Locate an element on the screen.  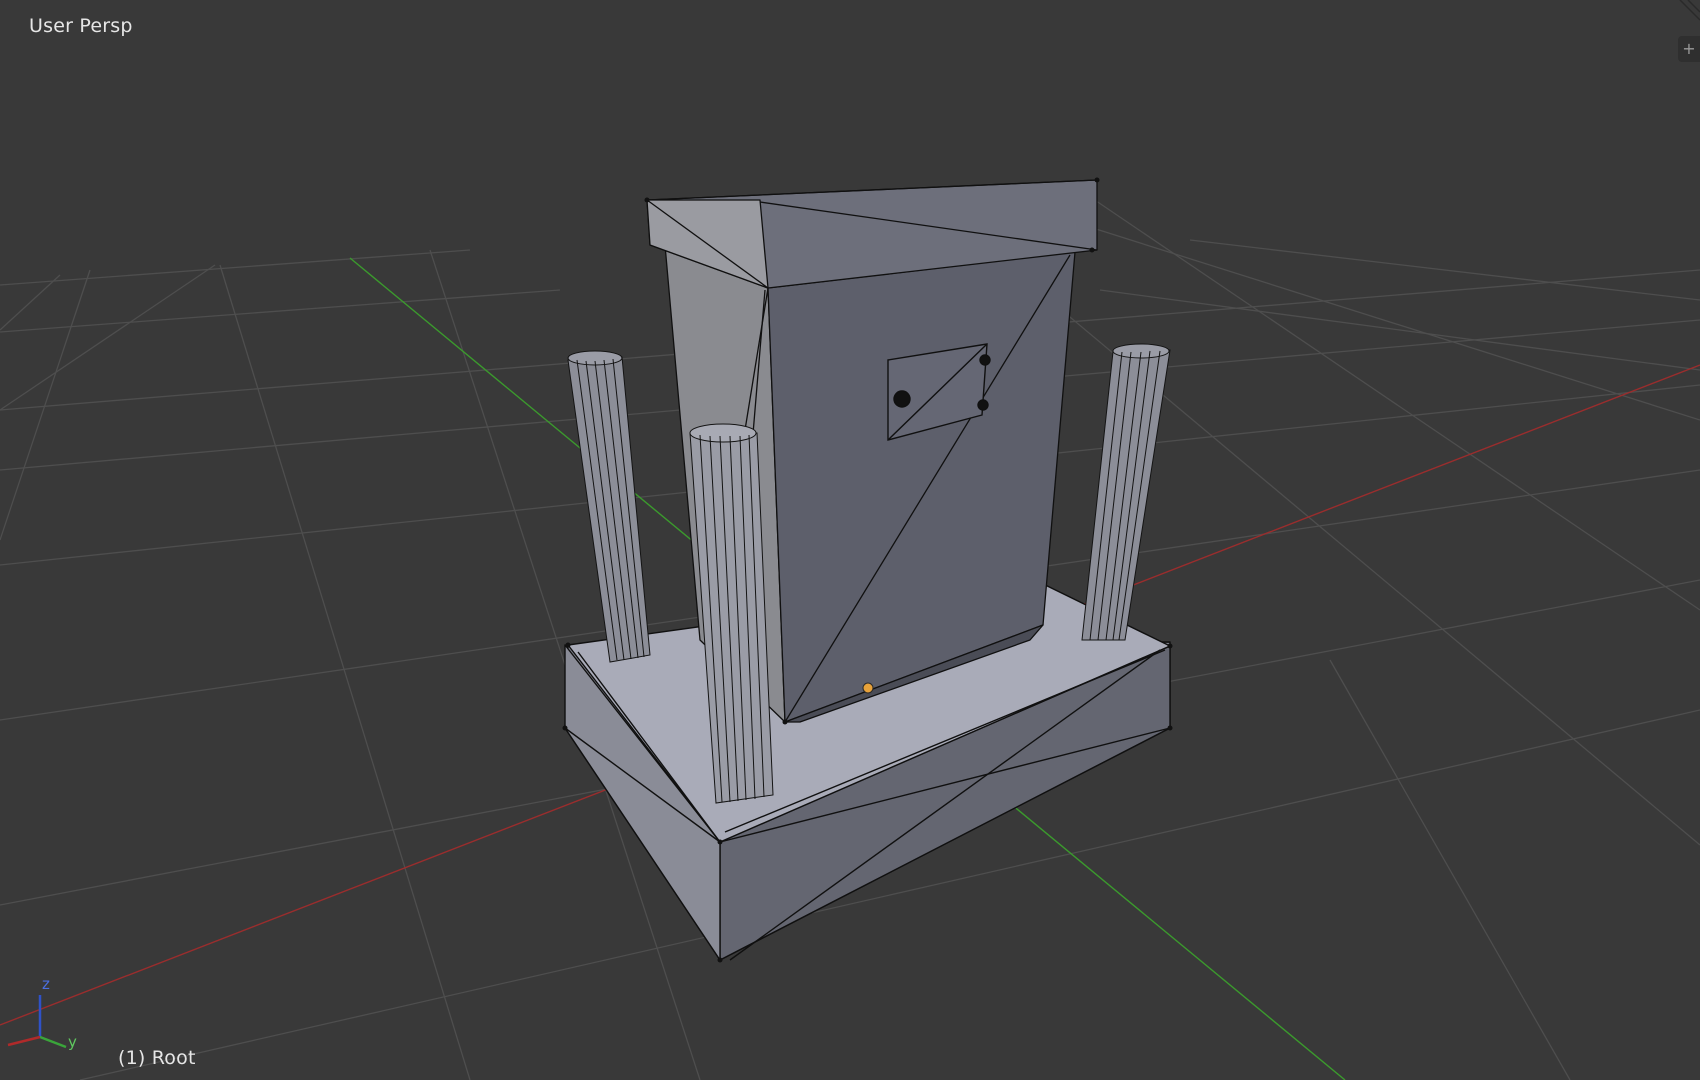
area-split-handle is located at coordinates (1685, 15).